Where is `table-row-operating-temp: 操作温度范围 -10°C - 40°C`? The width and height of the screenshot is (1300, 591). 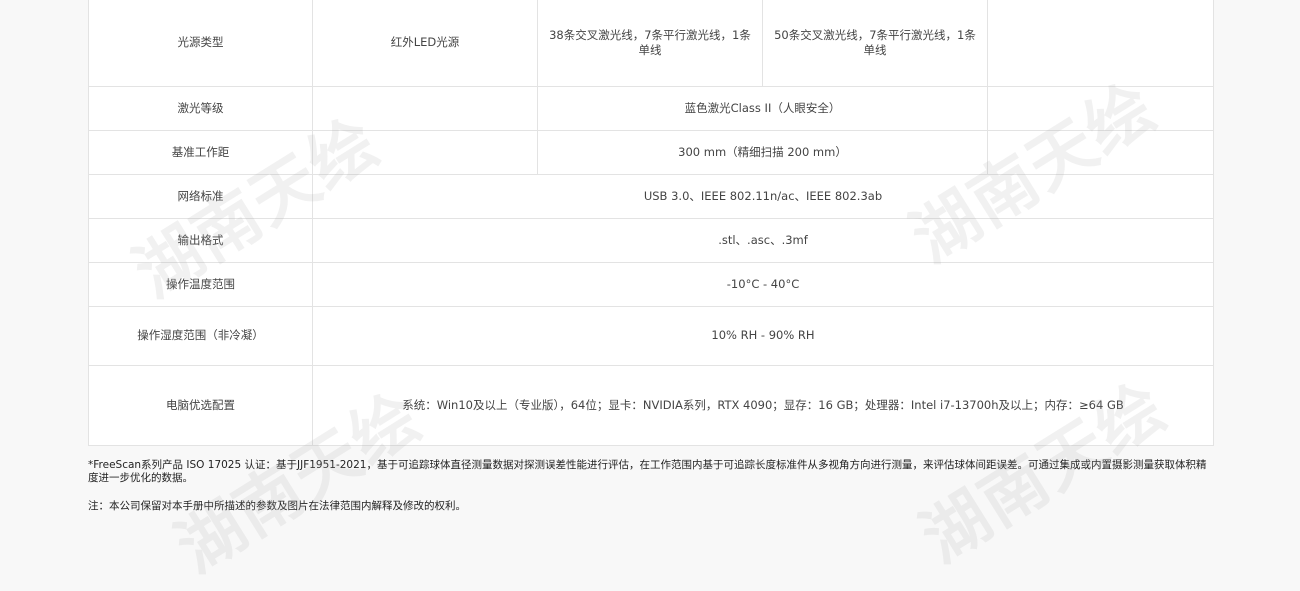
table-row-operating-temp: 操作温度范围 -10°C - 40°C is located at coordinates (651, 284).